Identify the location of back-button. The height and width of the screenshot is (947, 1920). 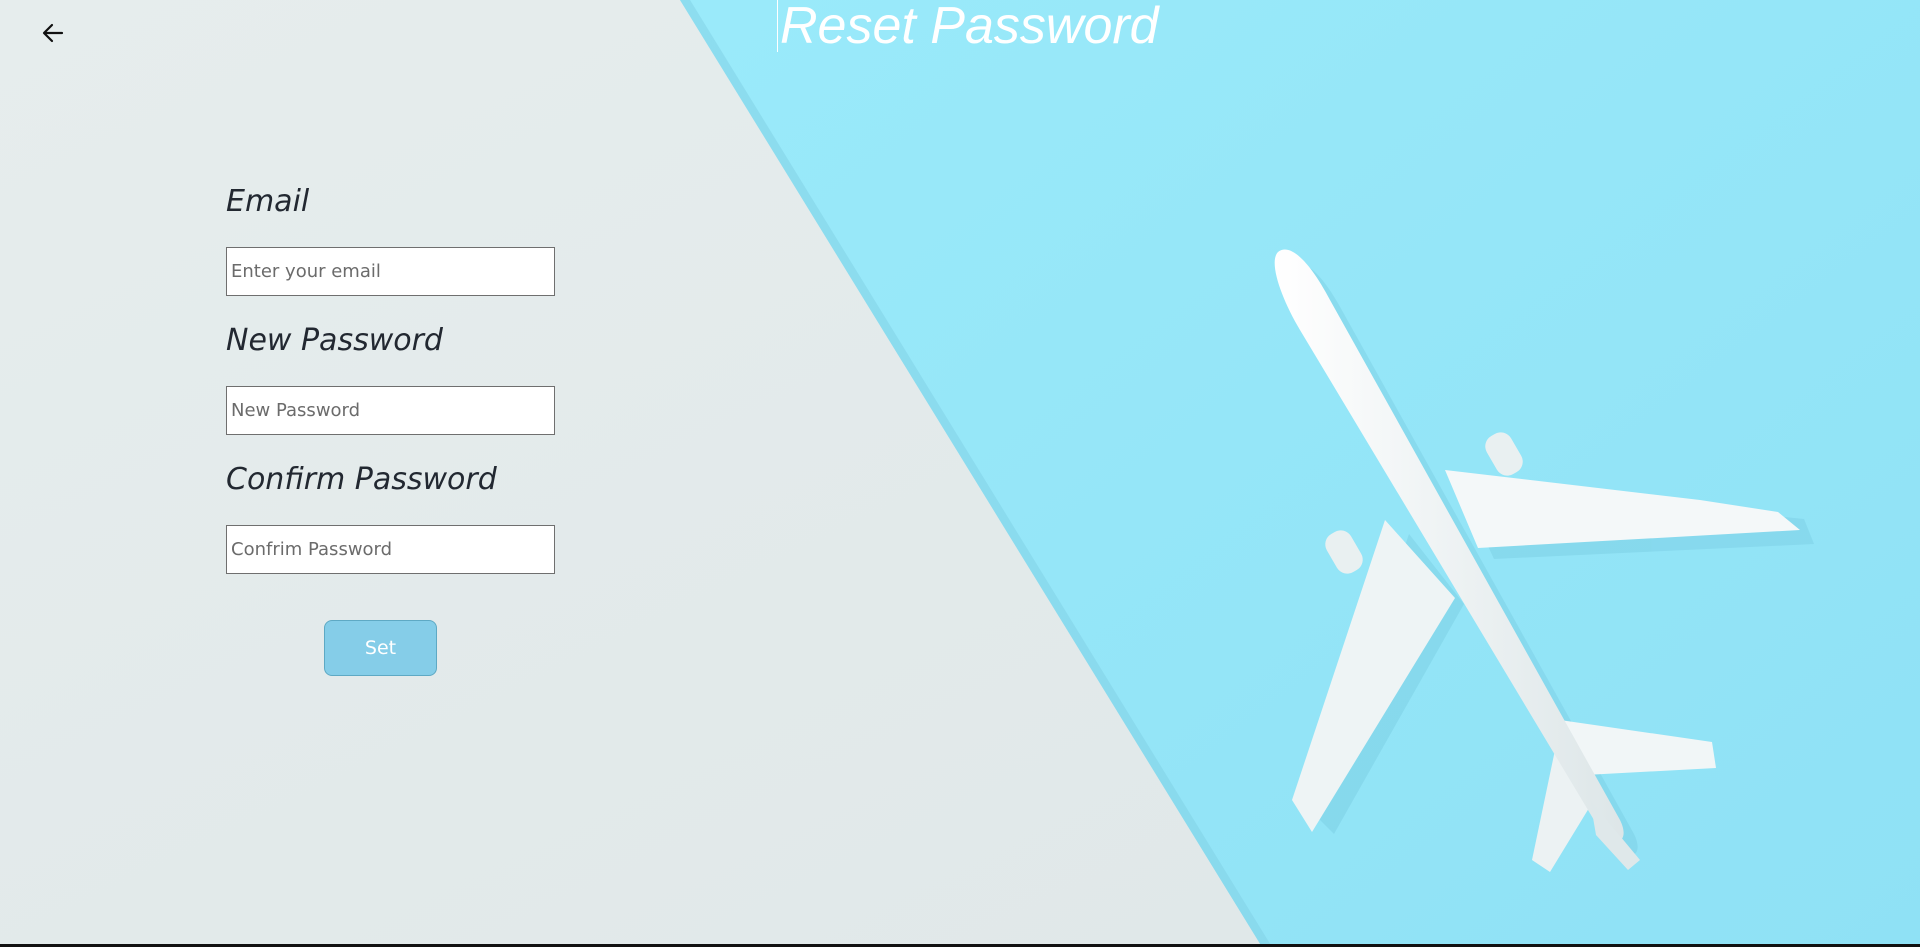
(53, 33).